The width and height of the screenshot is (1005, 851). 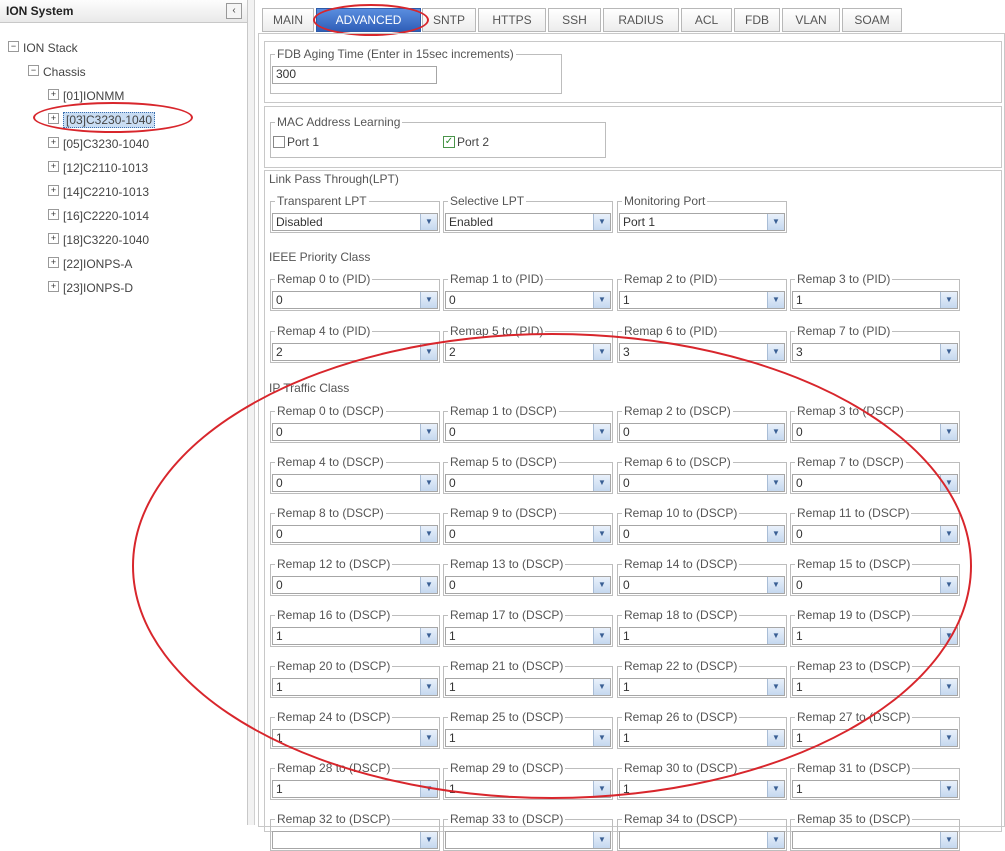 What do you see at coordinates (528, 789) in the screenshot?
I see `dscp-remap-29-select: 1 ▼` at bounding box center [528, 789].